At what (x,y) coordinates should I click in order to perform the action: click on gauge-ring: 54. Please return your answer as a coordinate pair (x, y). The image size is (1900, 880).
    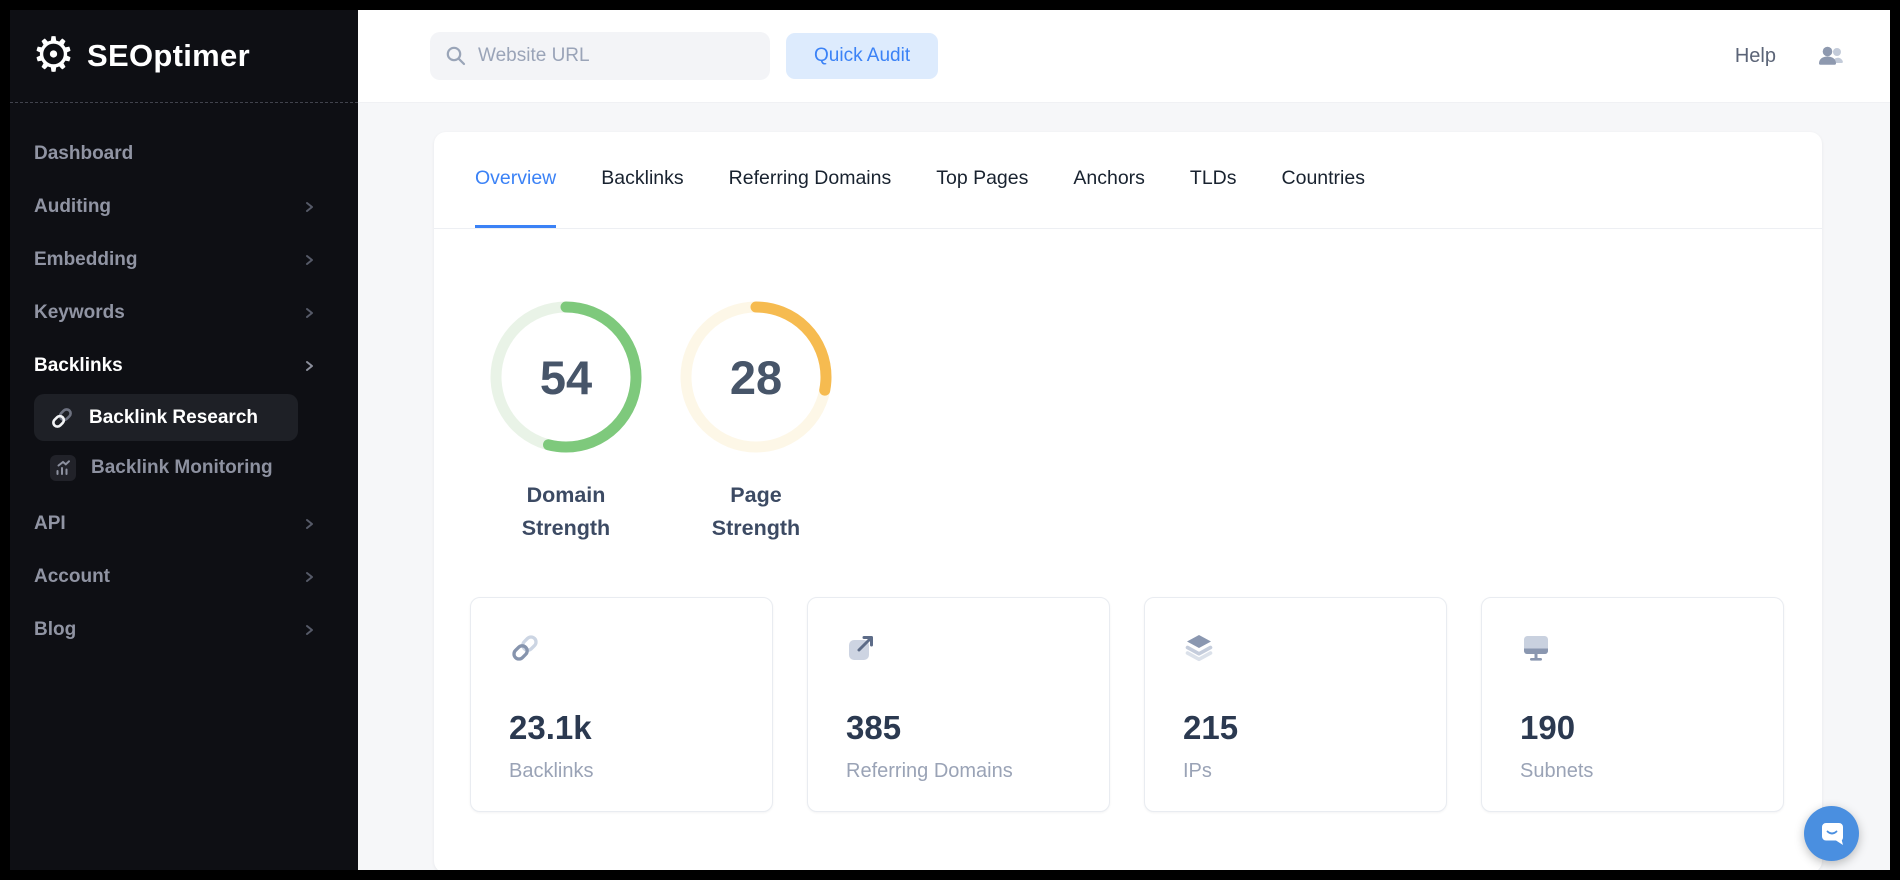
    Looking at the image, I should click on (566, 377).